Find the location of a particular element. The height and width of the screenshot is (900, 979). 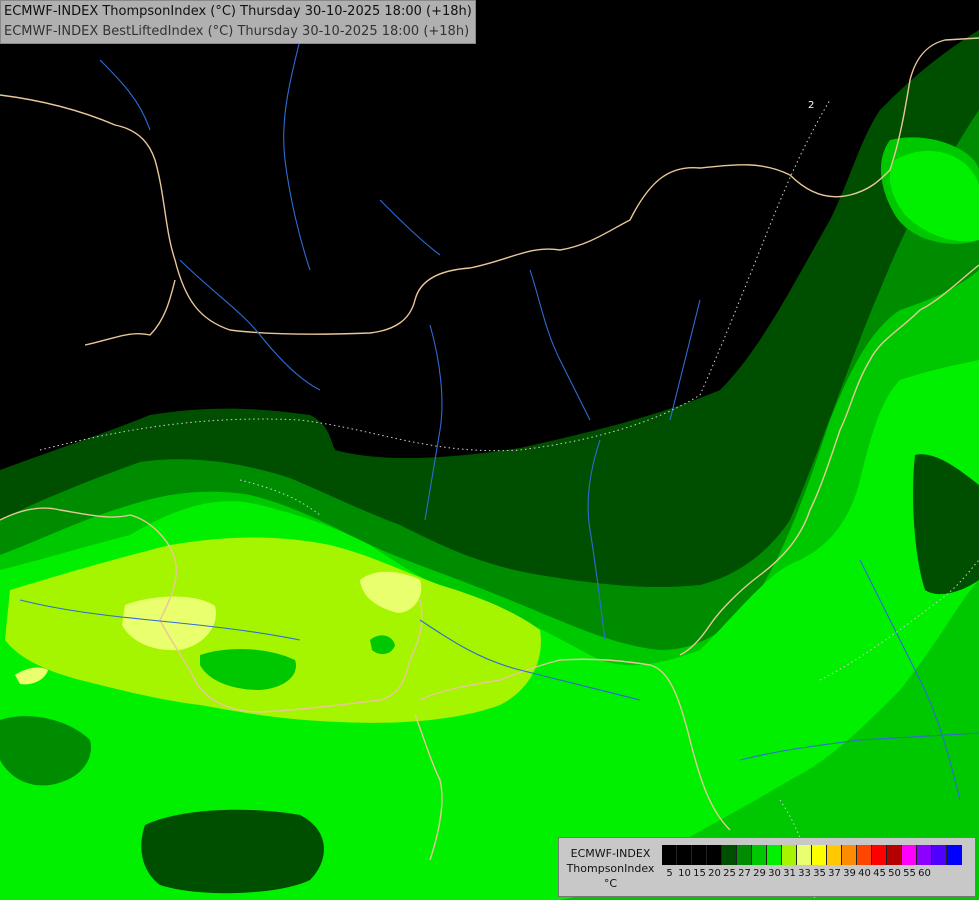

legend-index-label: ThompsonIndex is located at coordinates (610, 868).